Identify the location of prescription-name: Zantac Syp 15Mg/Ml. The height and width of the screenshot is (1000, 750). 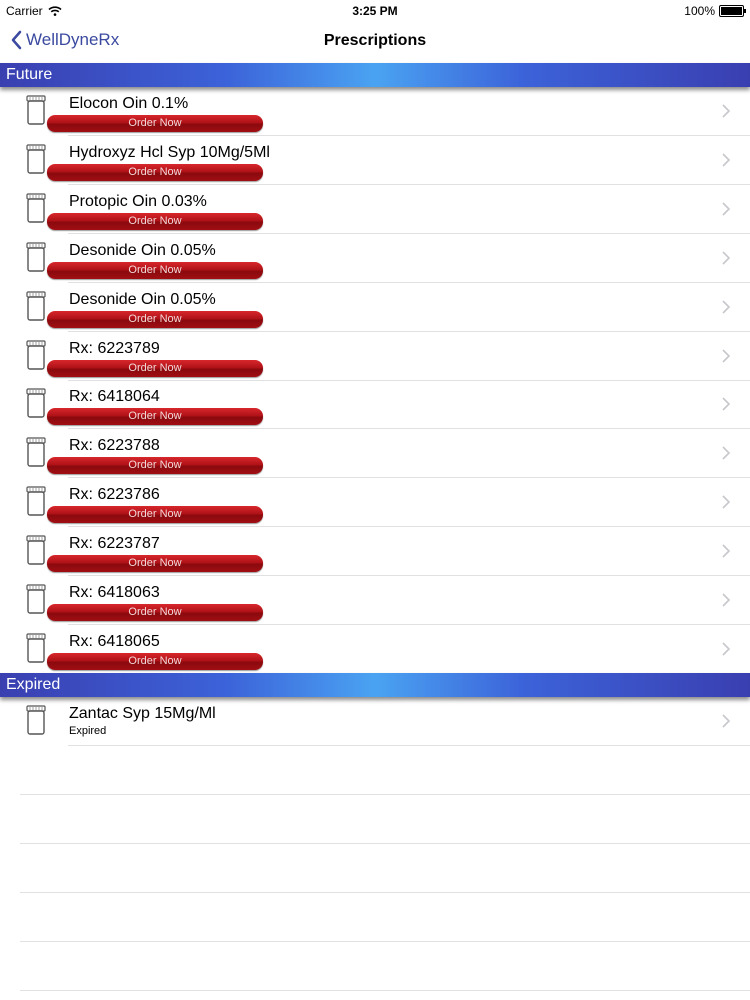
(142, 713).